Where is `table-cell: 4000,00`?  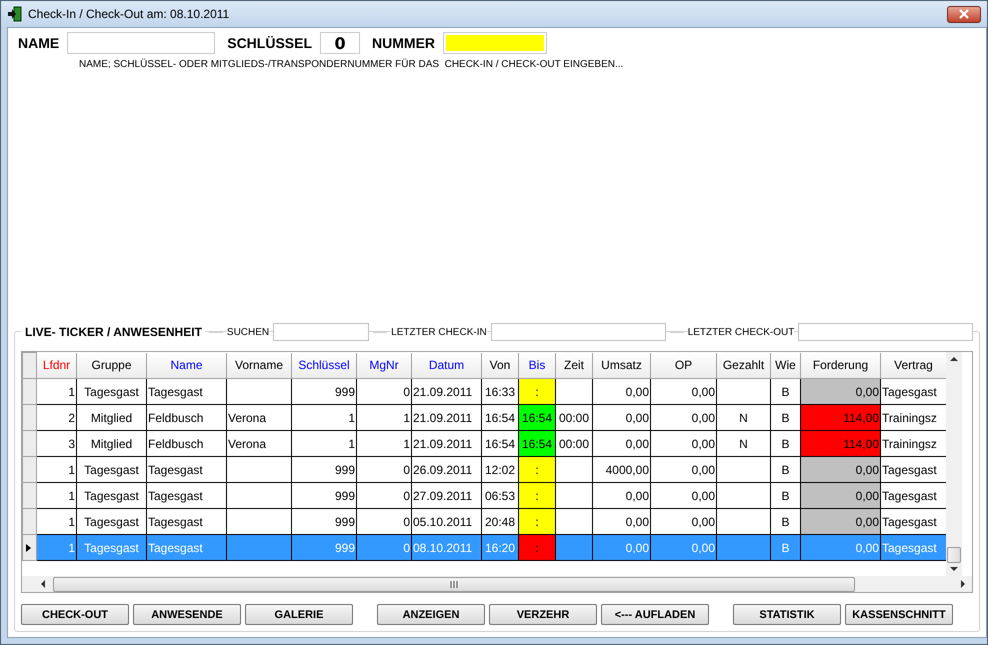 table-cell: 4000,00 is located at coordinates (621, 469).